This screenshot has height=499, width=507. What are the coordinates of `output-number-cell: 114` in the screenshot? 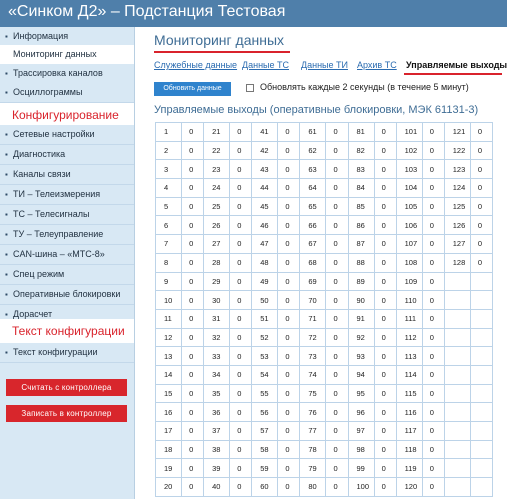 It's located at (409, 374).